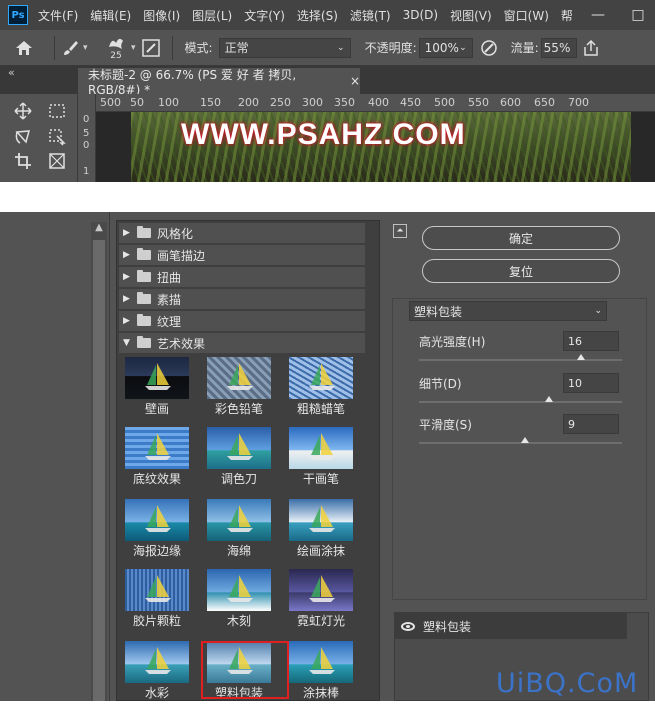 This screenshot has height=707, width=655. I want to click on collapse-toolbar-icon: «, so click(11, 72).